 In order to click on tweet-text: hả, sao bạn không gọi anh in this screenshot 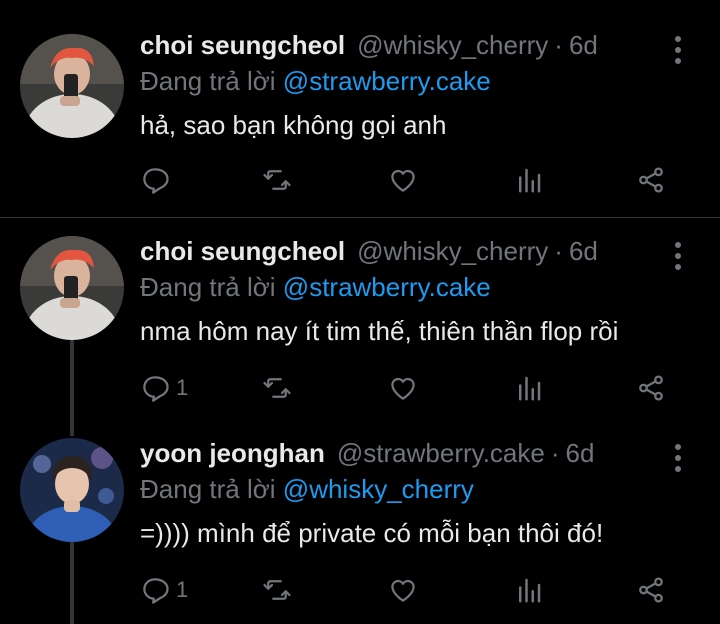, I will do `click(293, 125)`.